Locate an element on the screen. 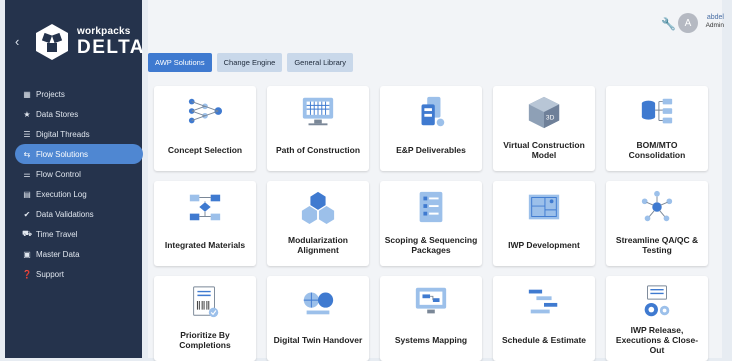 The image size is (732, 361). sidebar-item-data-validations: ✔ Data Validations is located at coordinates (79, 214).